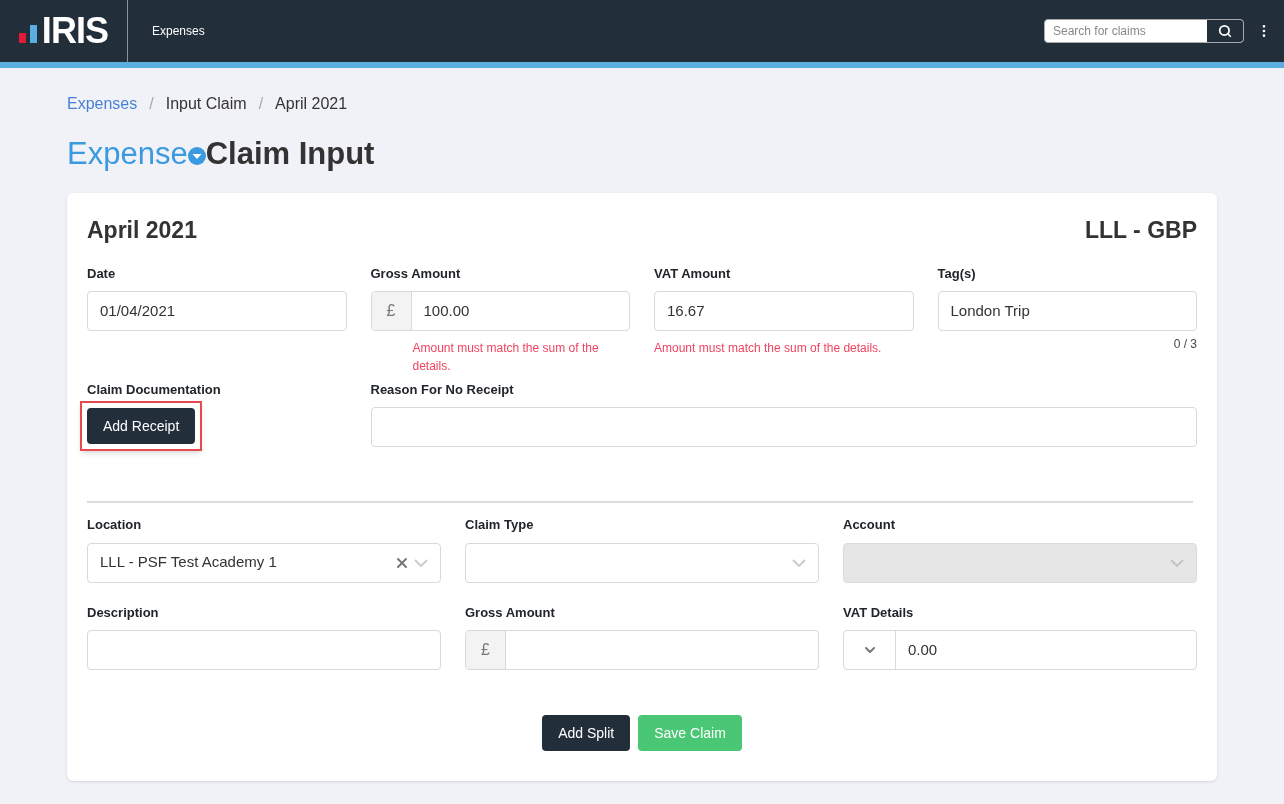 This screenshot has height=804, width=1284. Describe the element at coordinates (142, 230) in the screenshot. I see `period-heading: April 2021` at that location.